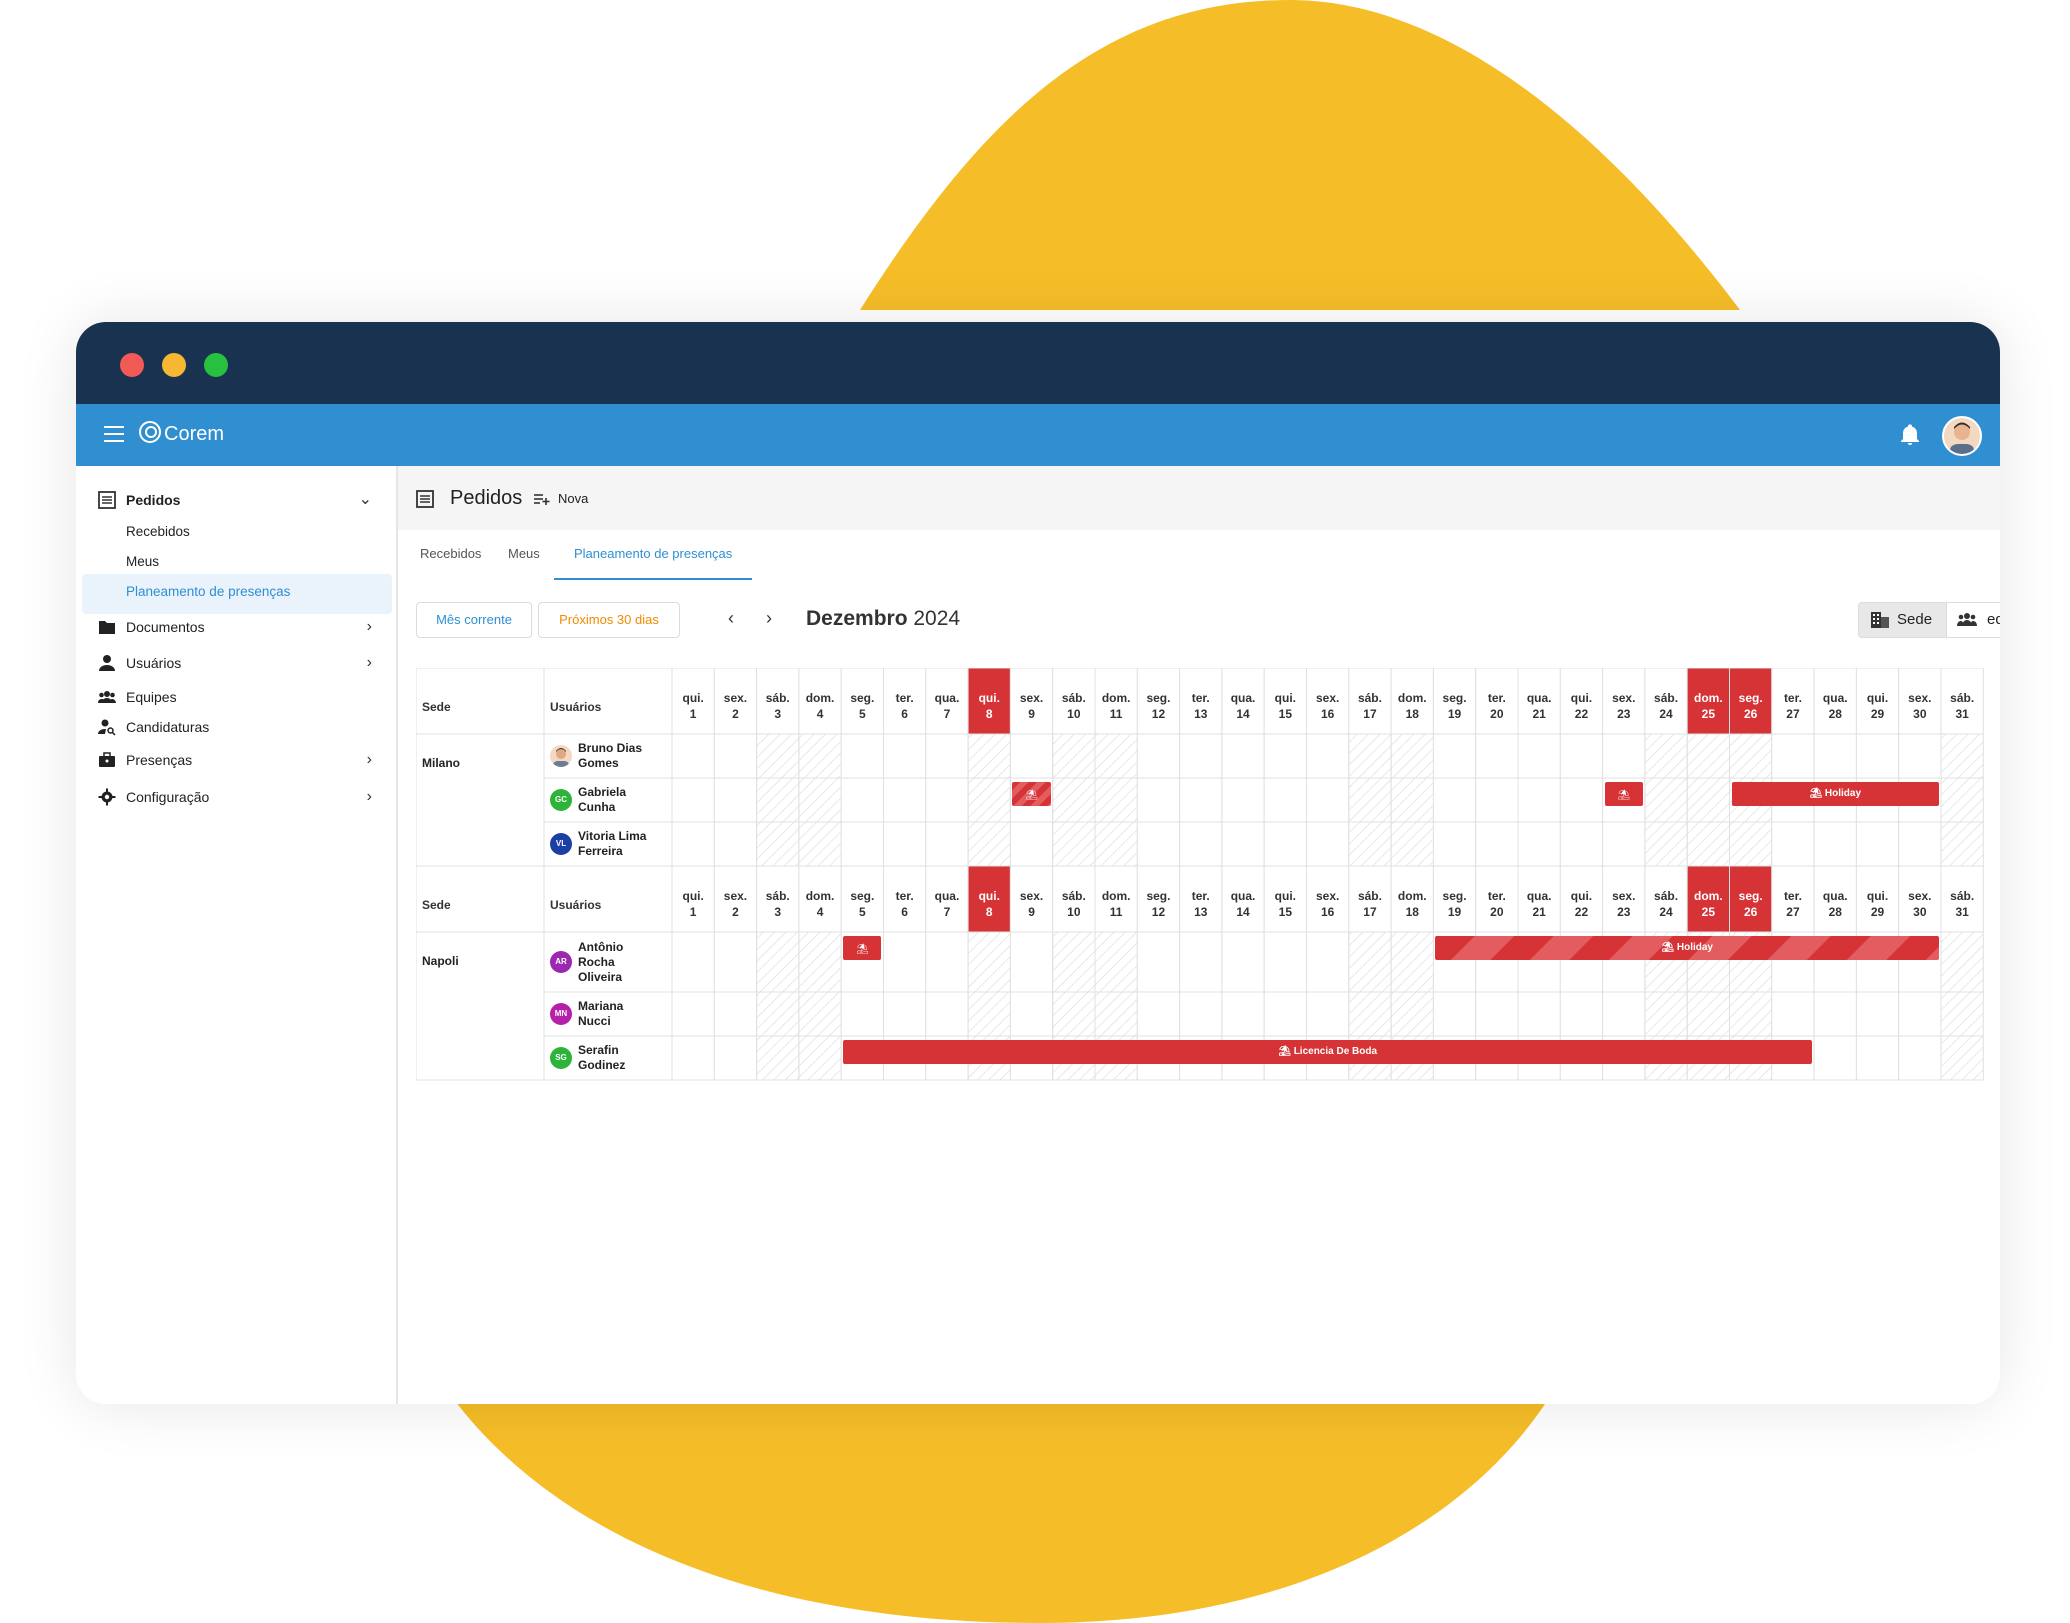 The width and height of the screenshot is (2070, 1623). I want to click on sidebar-item-pedidos: Pedidos ⌄, so click(236, 500).